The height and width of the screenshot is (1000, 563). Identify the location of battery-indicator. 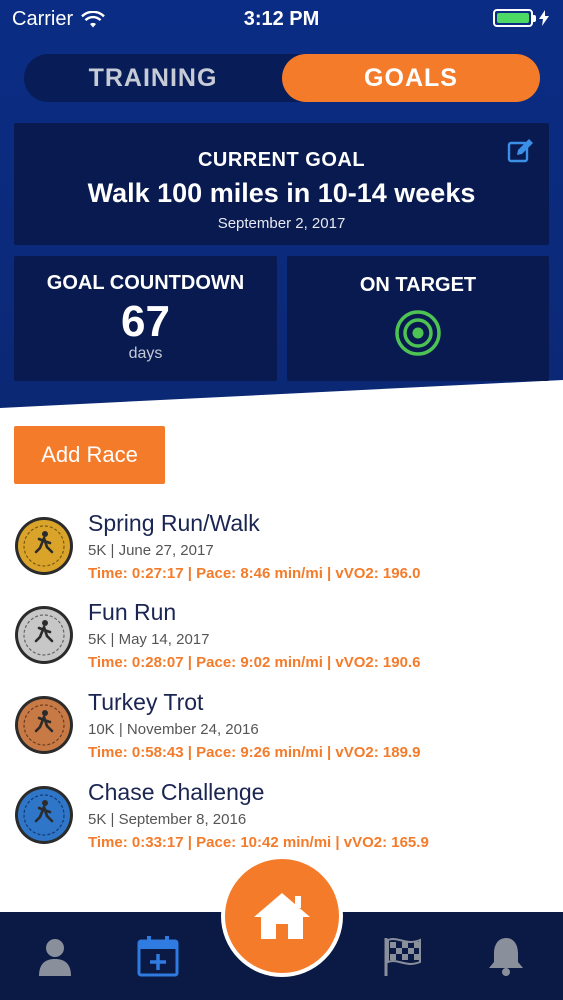
(521, 18).